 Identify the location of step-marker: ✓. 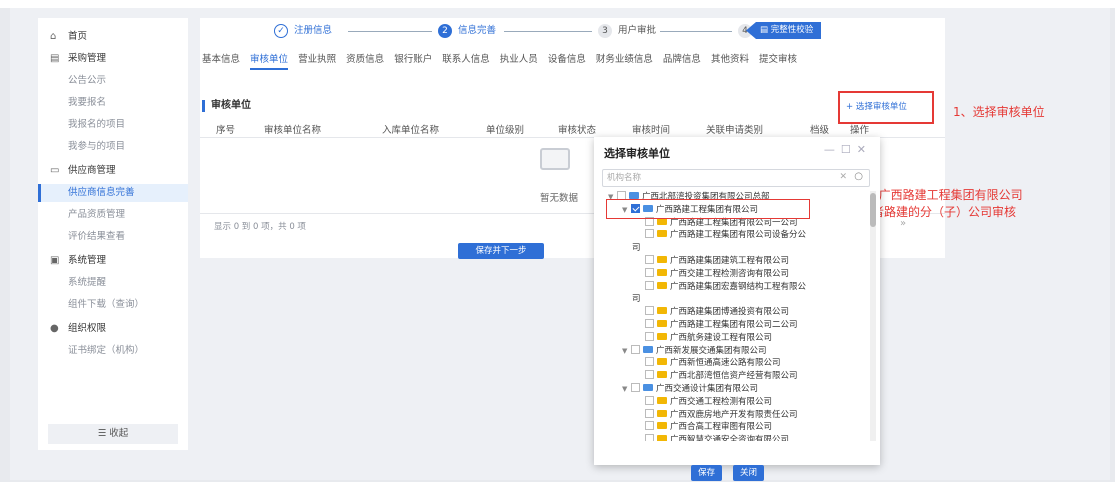
(281, 30).